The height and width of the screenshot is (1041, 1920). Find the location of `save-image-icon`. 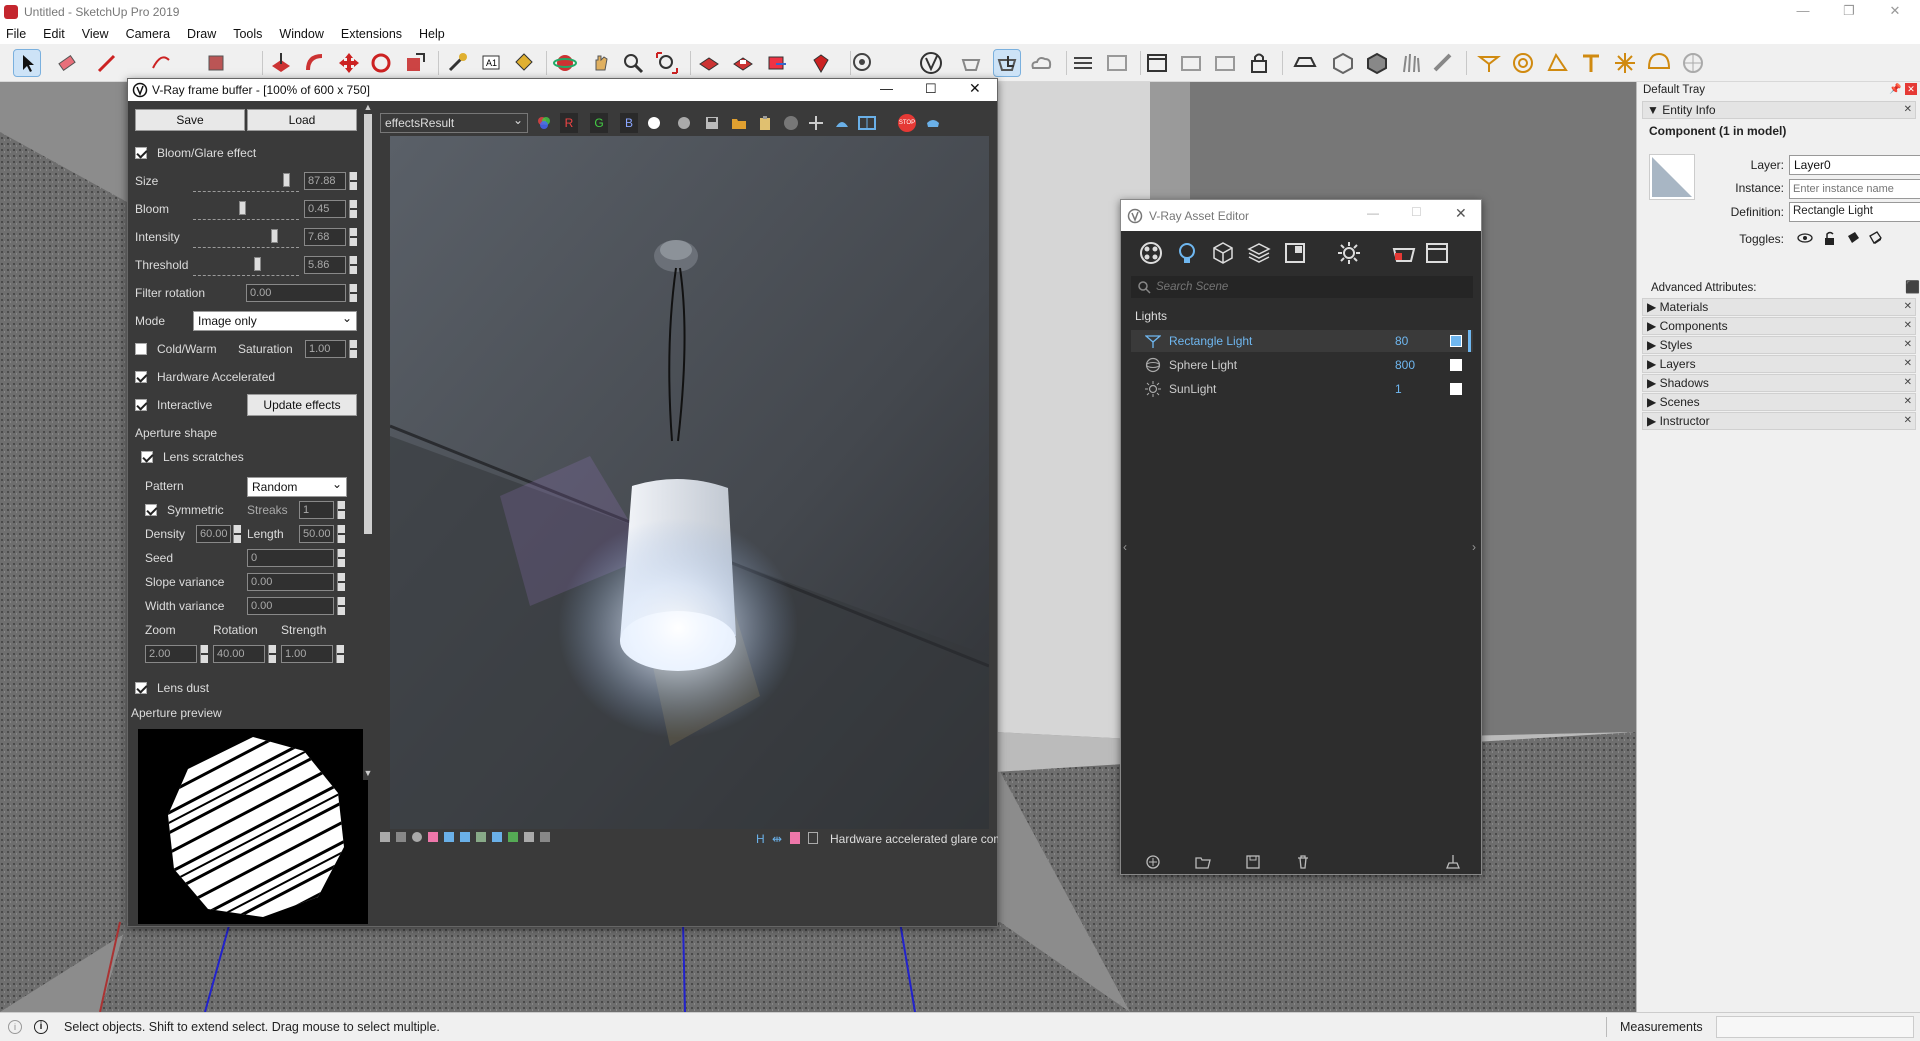

save-image-icon is located at coordinates (712, 123).